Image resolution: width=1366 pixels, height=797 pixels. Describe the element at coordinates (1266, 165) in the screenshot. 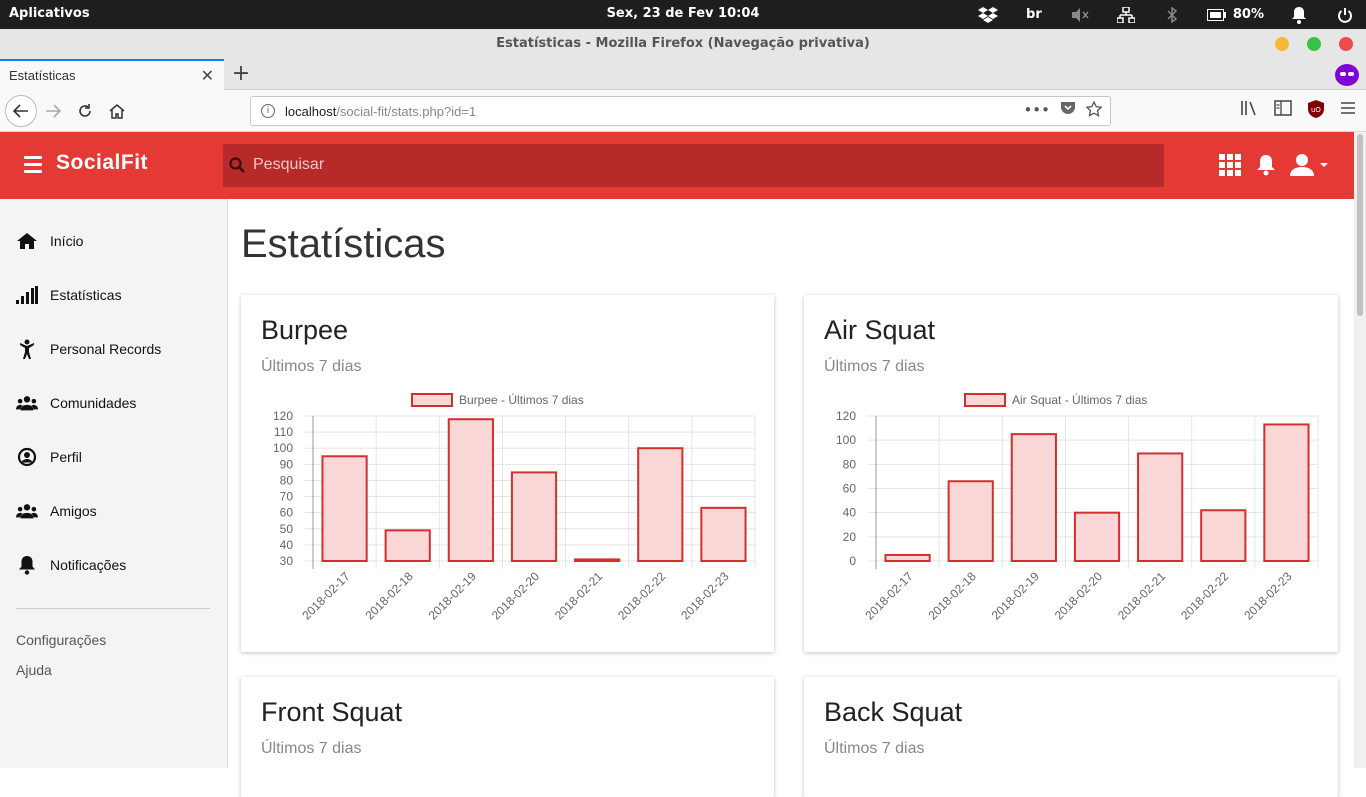

I see `notifications-bell-icon` at that location.